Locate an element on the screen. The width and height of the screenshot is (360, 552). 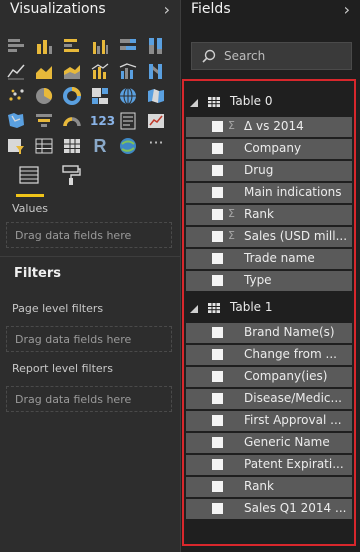
arcgis-icon is located at coordinates (128, 146).